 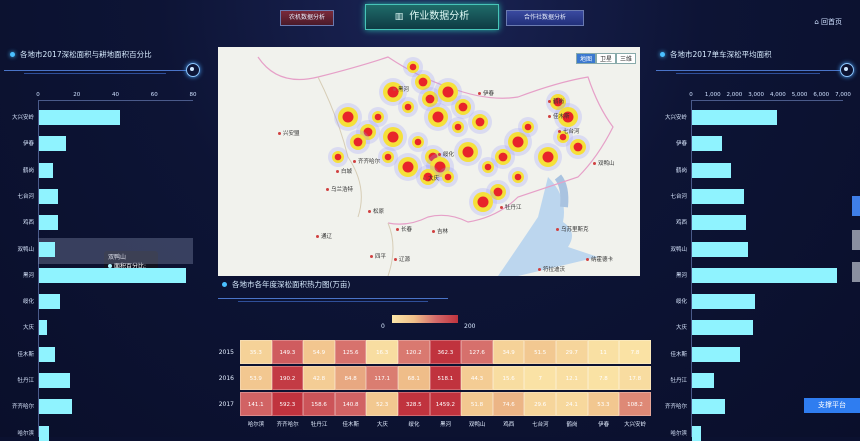 What do you see at coordinates (383, 326) in the screenshot?
I see `legend-min: 0` at bounding box center [383, 326].